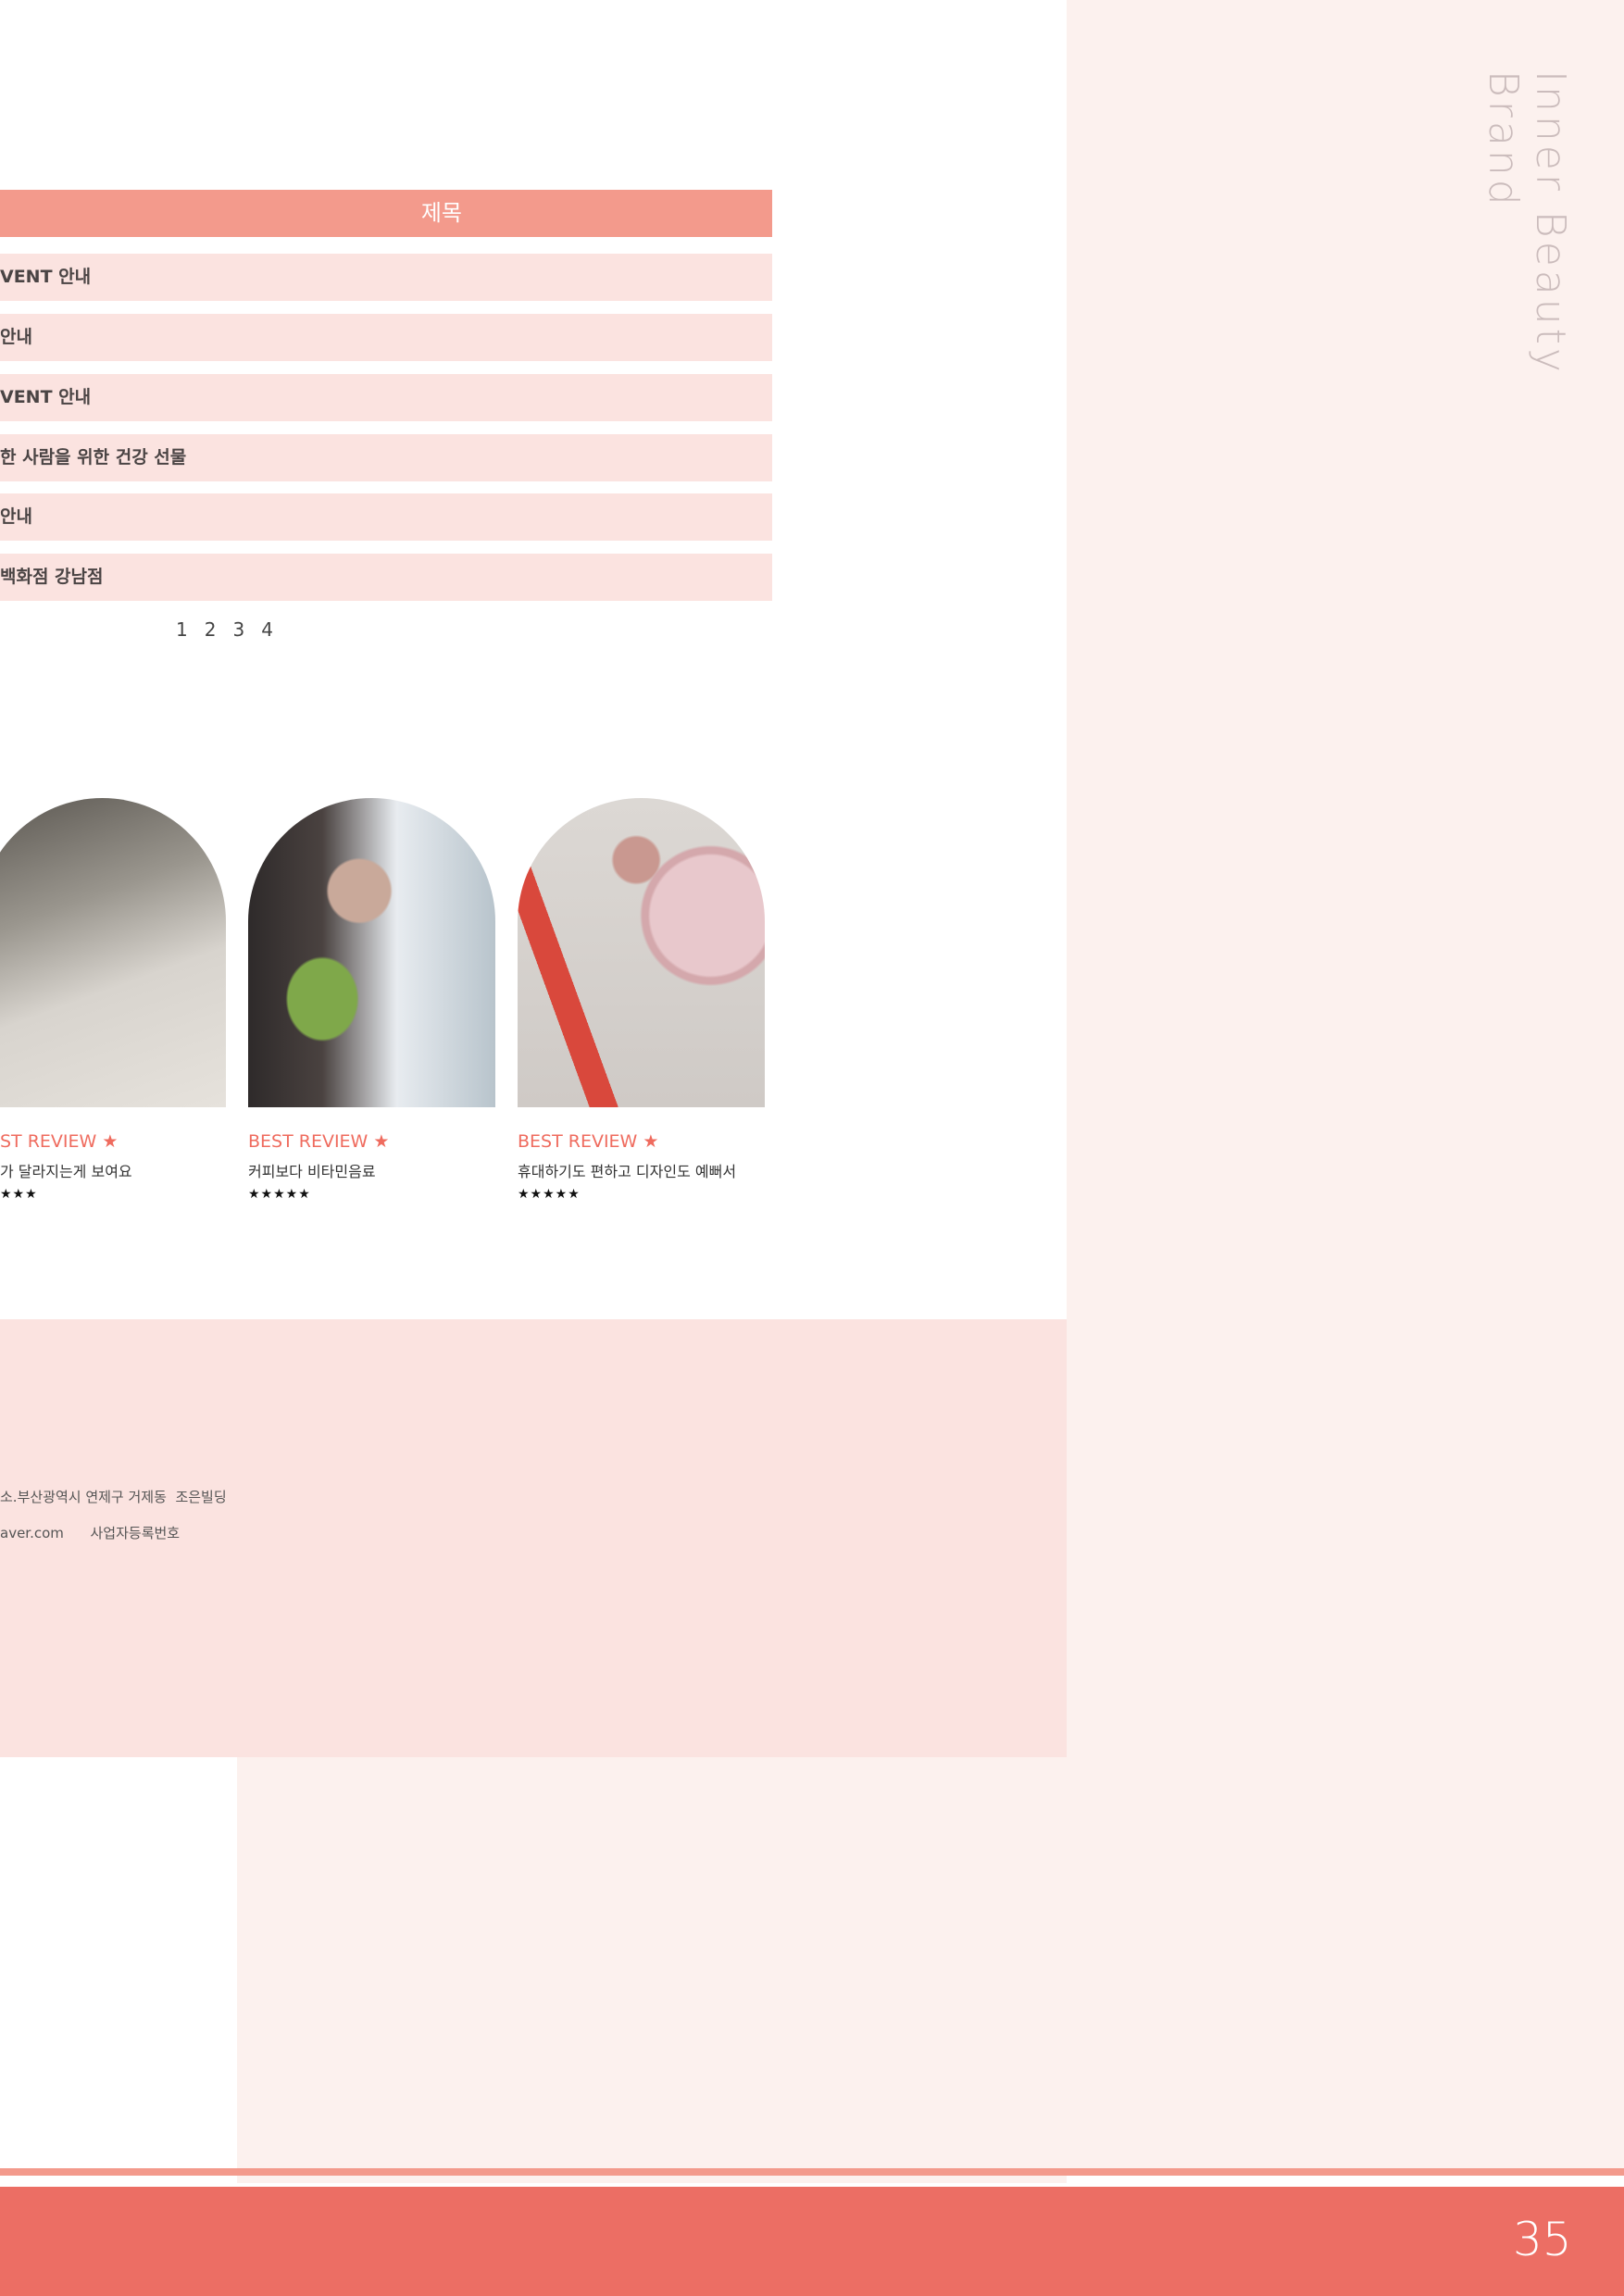 The width and height of the screenshot is (1624, 2296). I want to click on rating-stars: ★★★, so click(19, 1194).